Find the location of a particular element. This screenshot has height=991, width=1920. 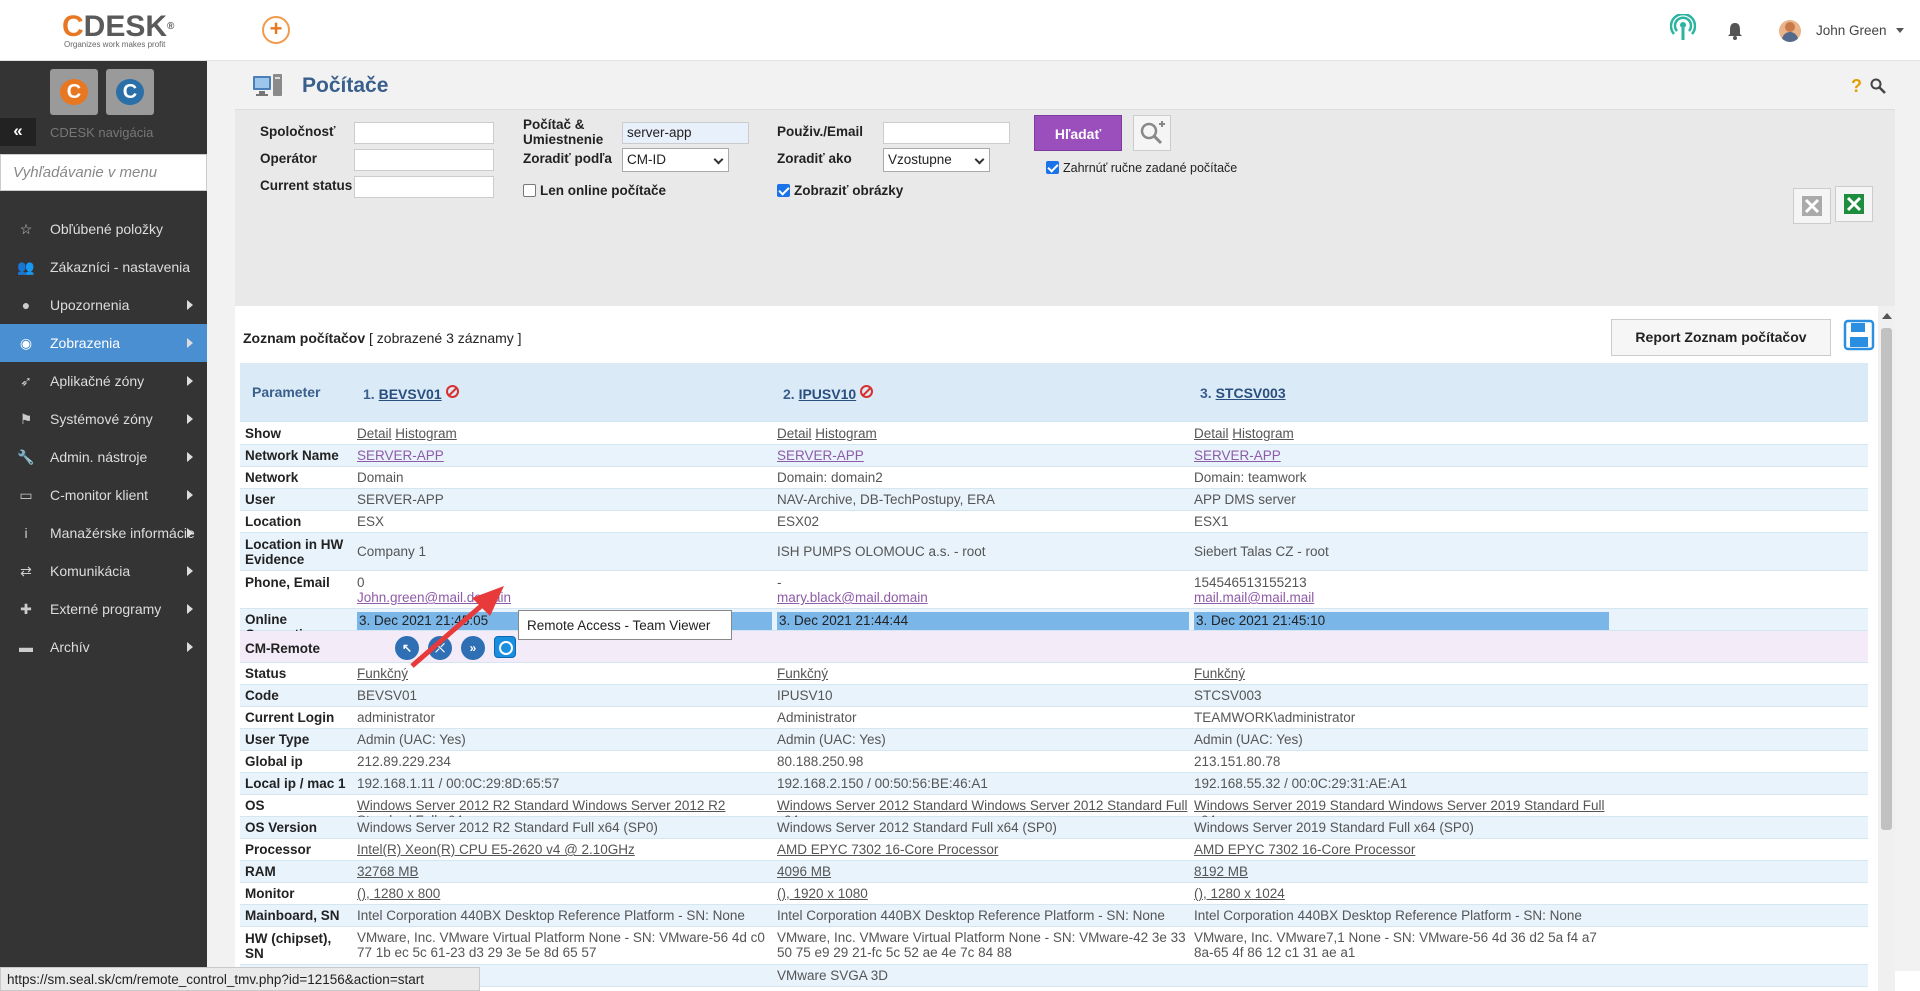

status-input is located at coordinates (424, 187).